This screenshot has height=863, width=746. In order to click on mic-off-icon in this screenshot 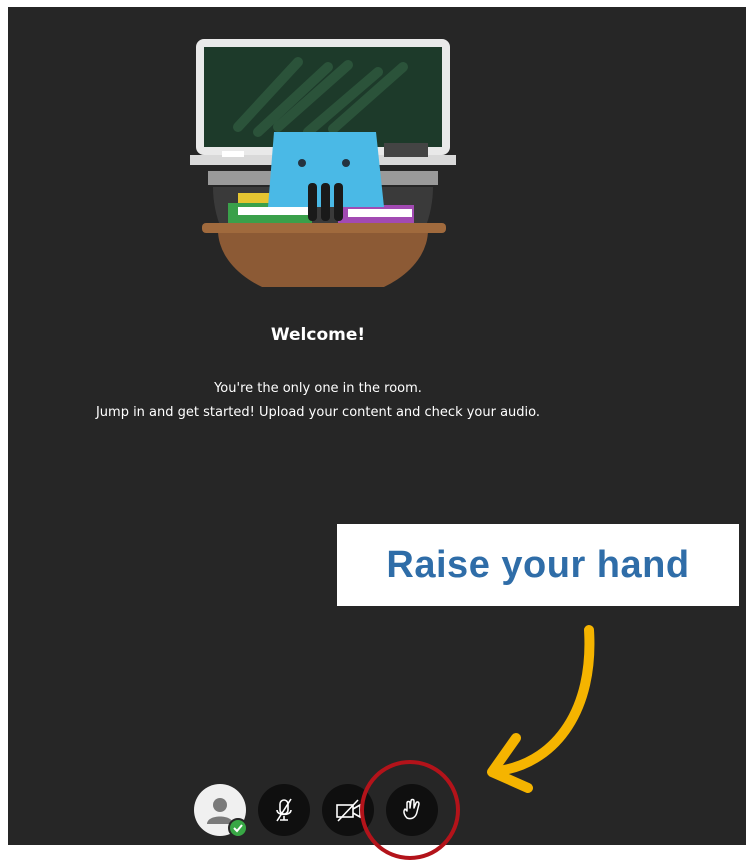, I will do `click(284, 810)`.